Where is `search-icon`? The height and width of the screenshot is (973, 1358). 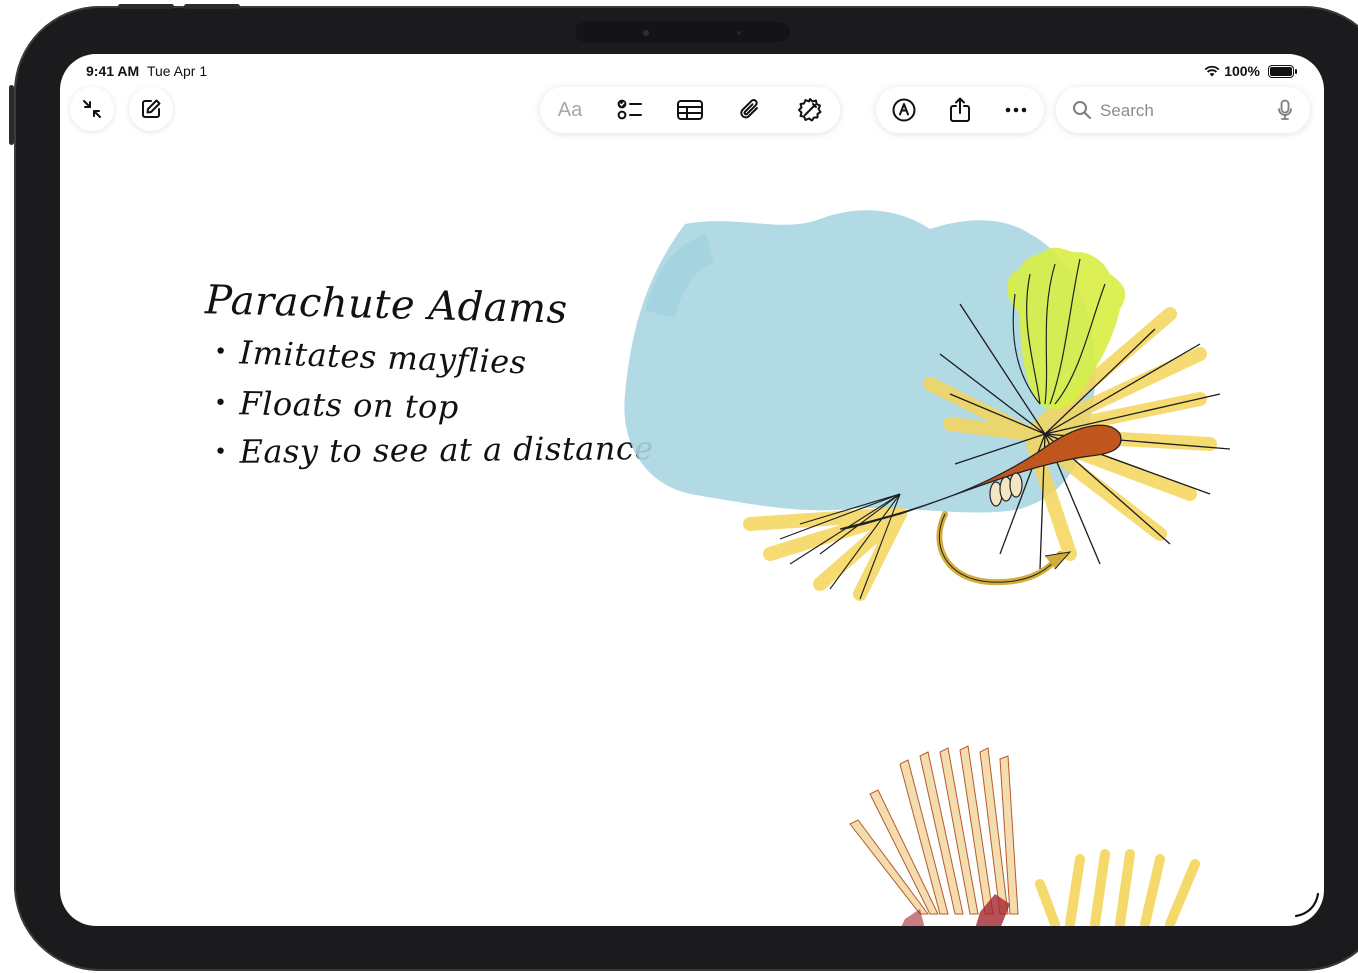
search-icon is located at coordinates (1082, 110).